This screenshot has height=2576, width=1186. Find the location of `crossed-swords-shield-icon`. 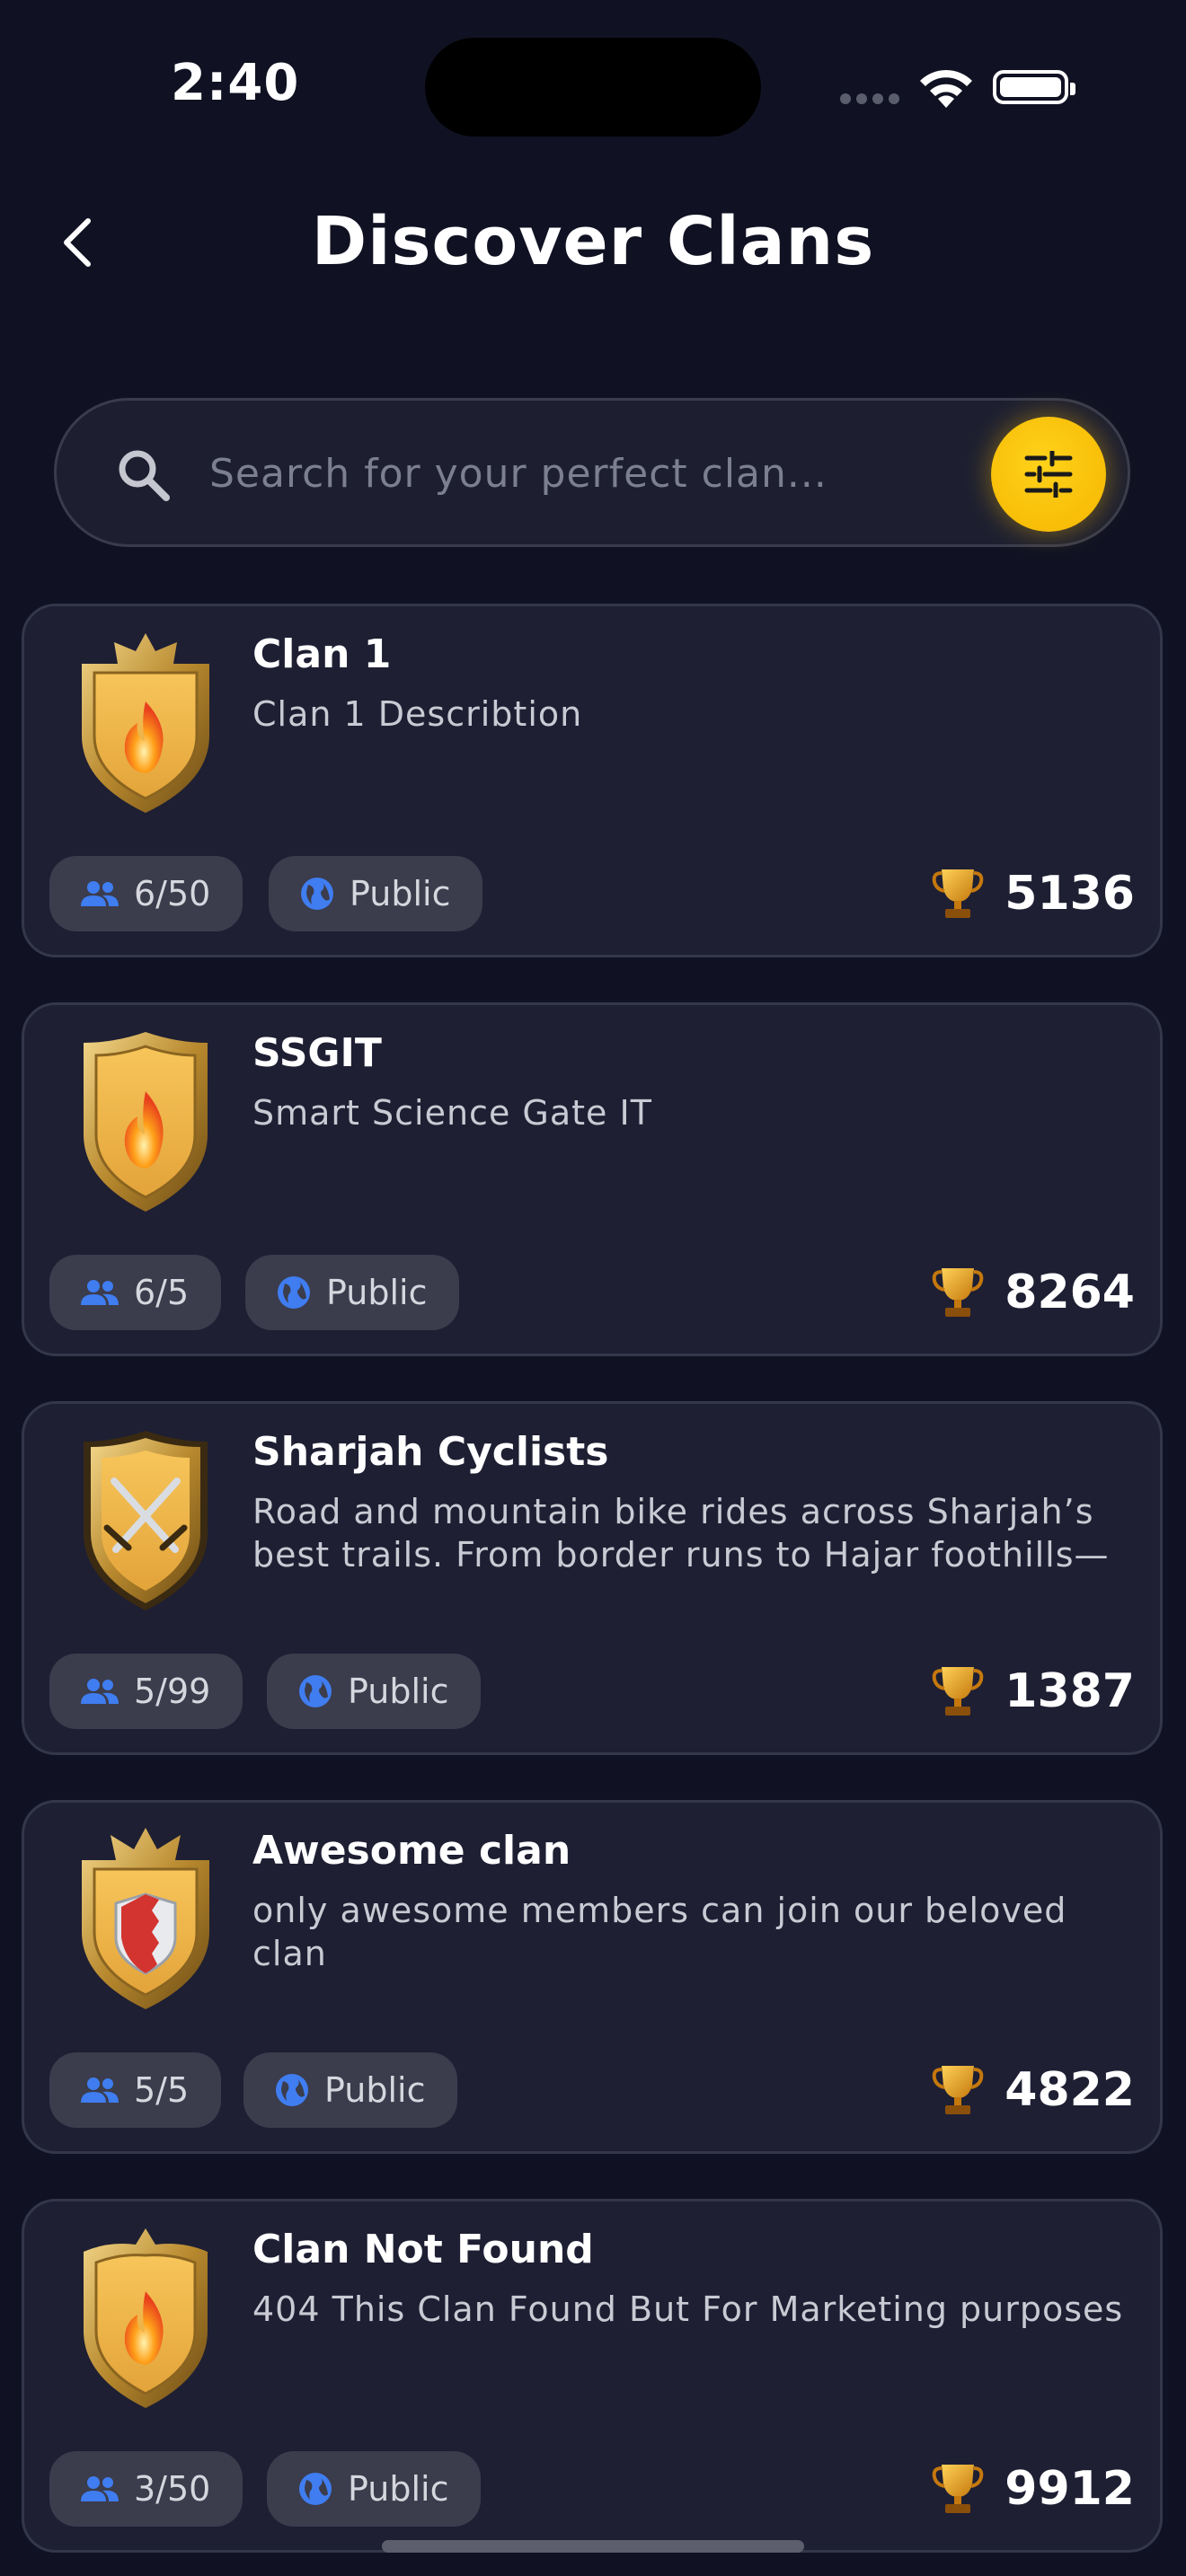

crossed-swords-shield-icon is located at coordinates (146, 1520).